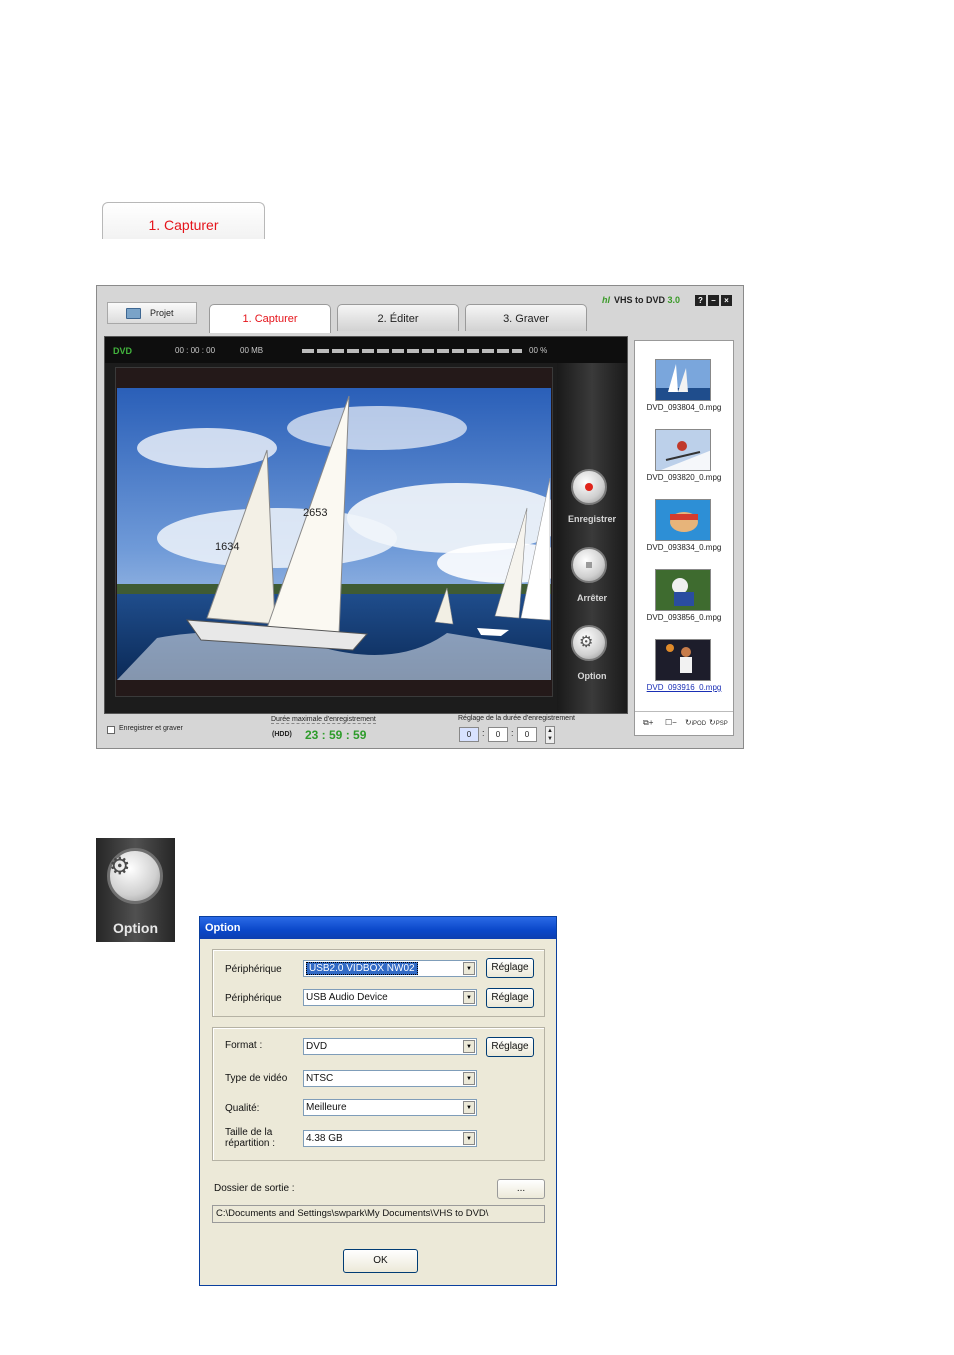 Image resolution: width=954 pixels, height=1355 pixels. What do you see at coordinates (227, 547) in the screenshot?
I see `svg-text: 1634` at bounding box center [227, 547].